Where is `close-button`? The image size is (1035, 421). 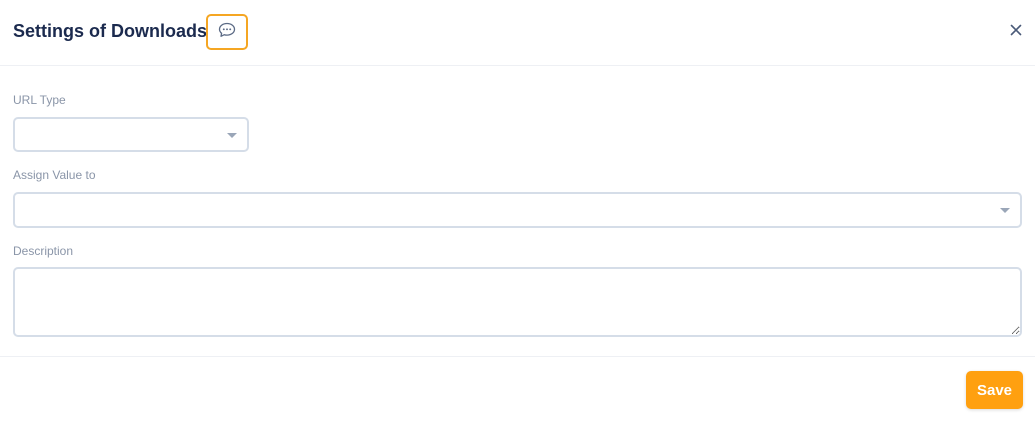
close-button is located at coordinates (1016, 32).